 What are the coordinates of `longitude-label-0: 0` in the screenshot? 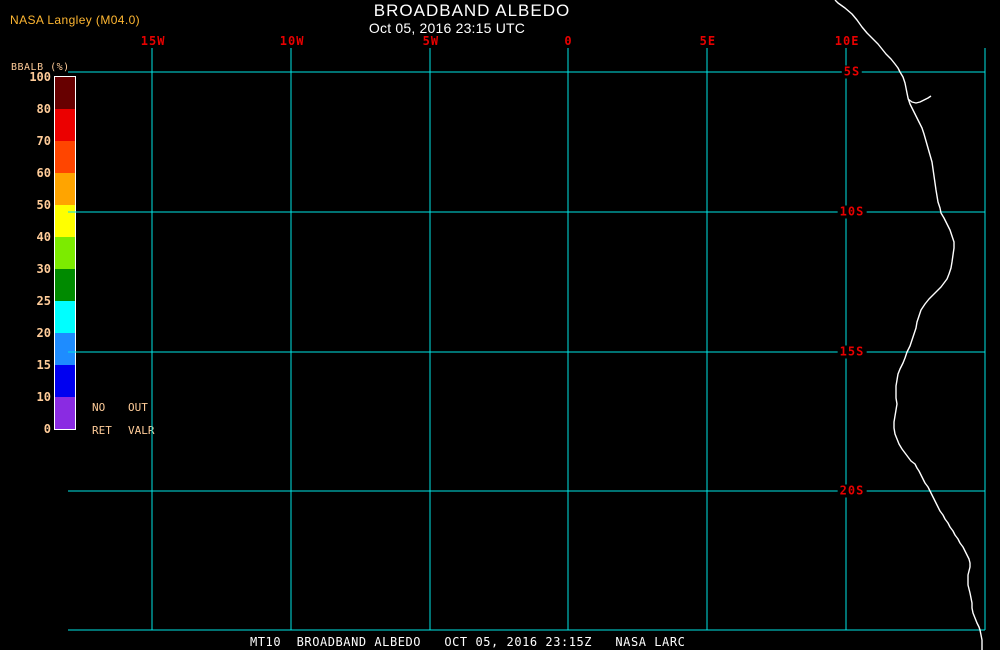 It's located at (568, 41).